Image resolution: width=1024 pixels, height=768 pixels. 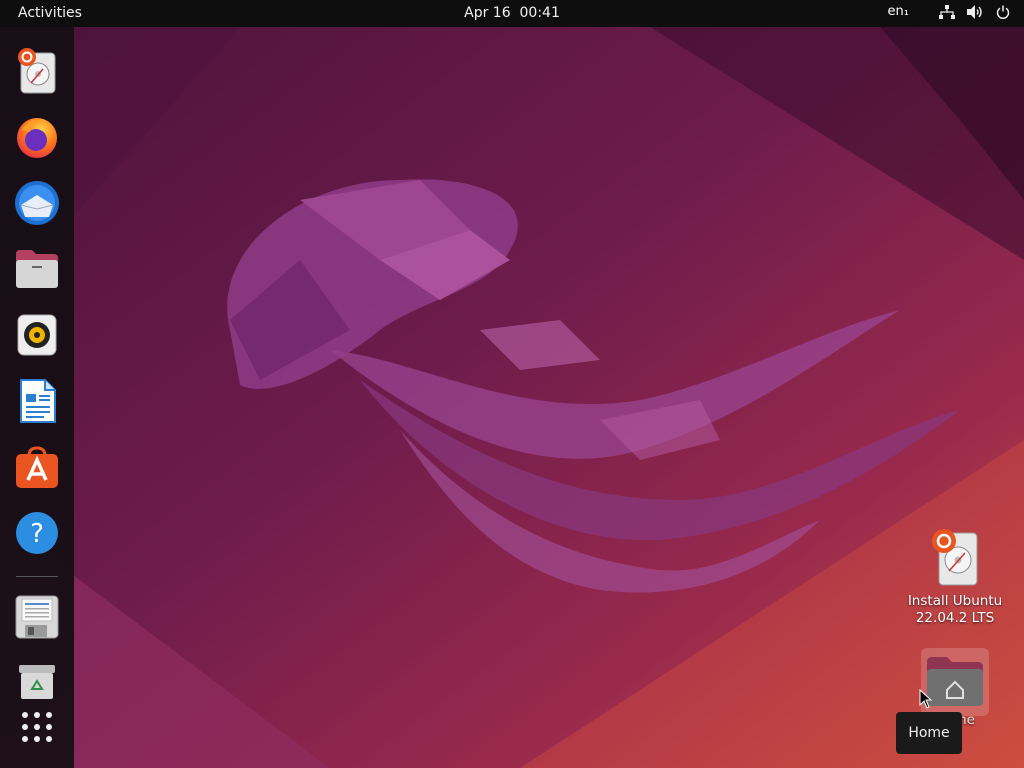 I want to click on volume-icon, so click(x=975, y=11).